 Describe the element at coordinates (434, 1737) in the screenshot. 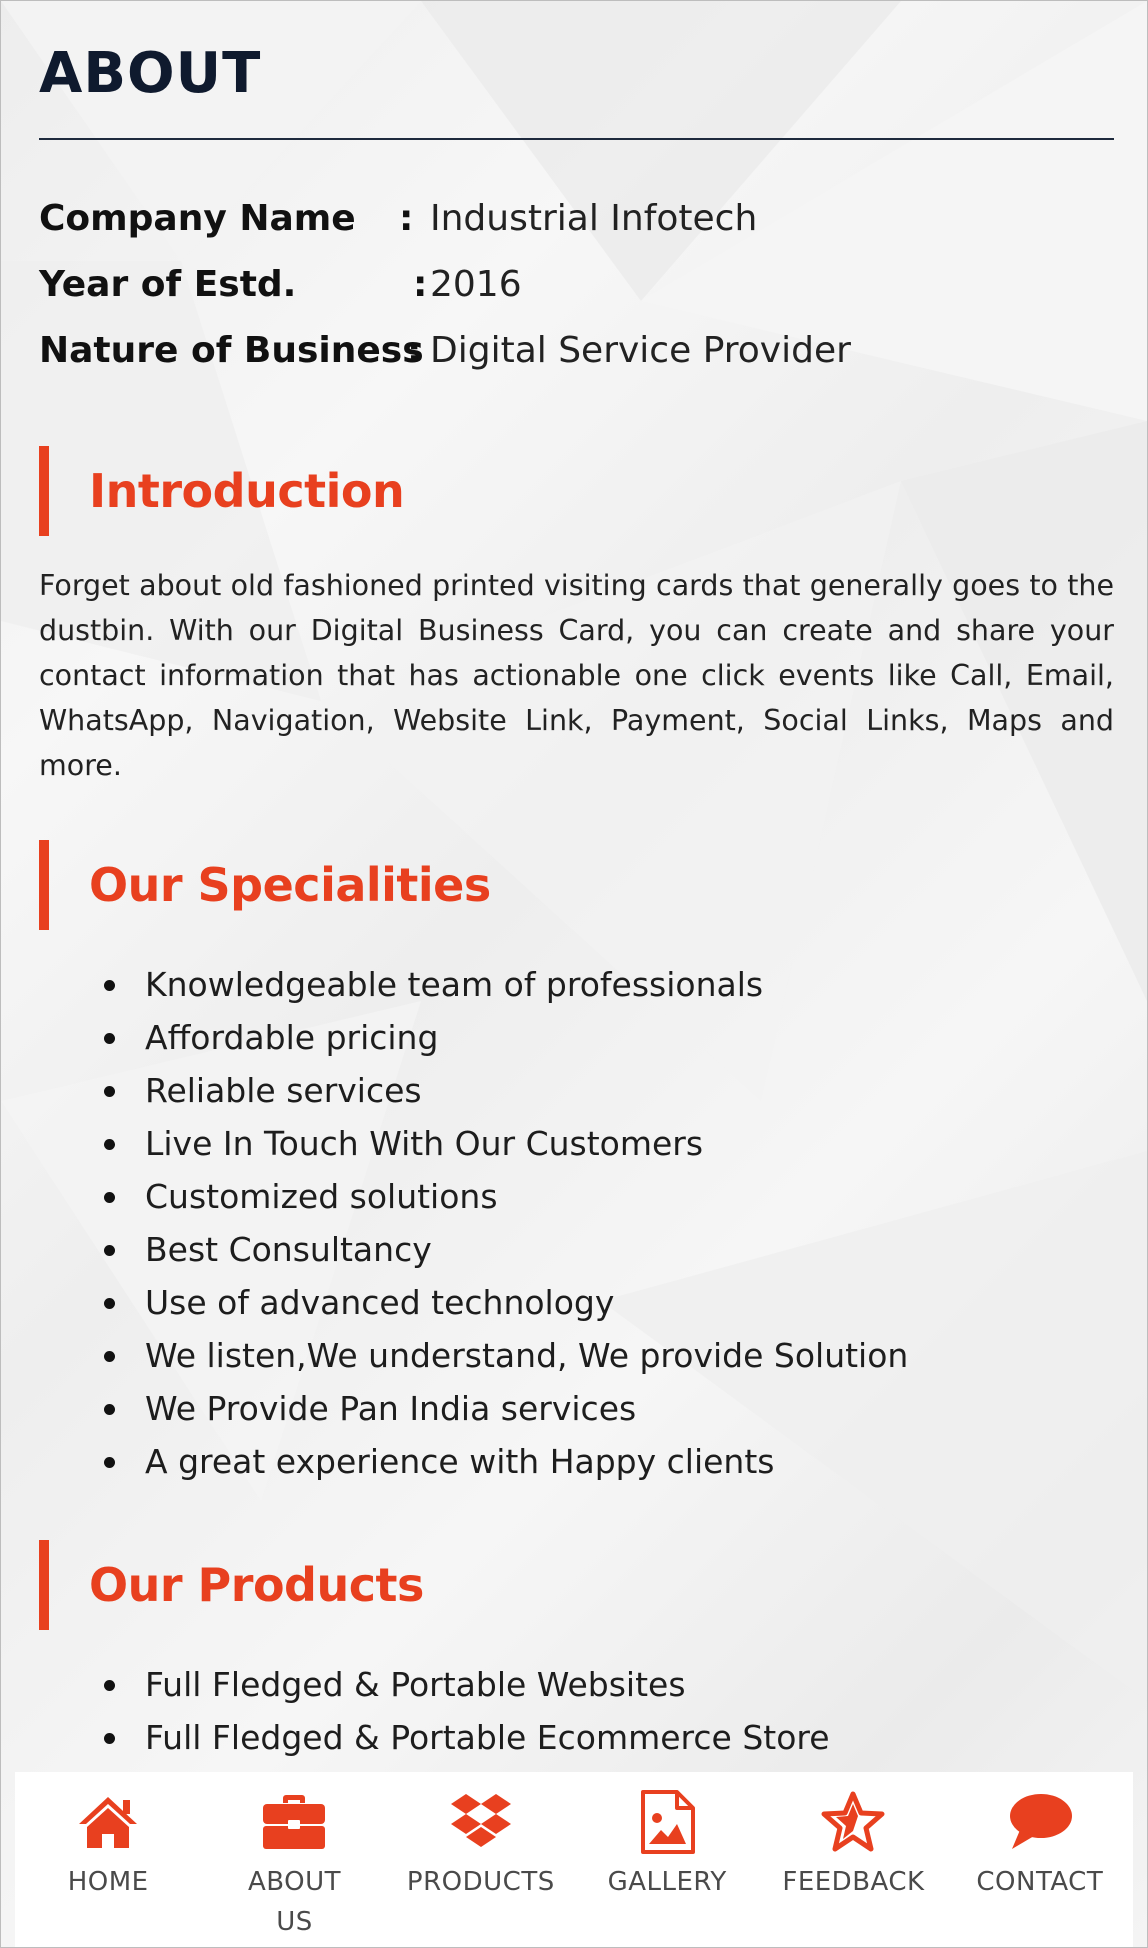

I see `list-item: Full Fledged & Portable Ecommerce Store` at that location.